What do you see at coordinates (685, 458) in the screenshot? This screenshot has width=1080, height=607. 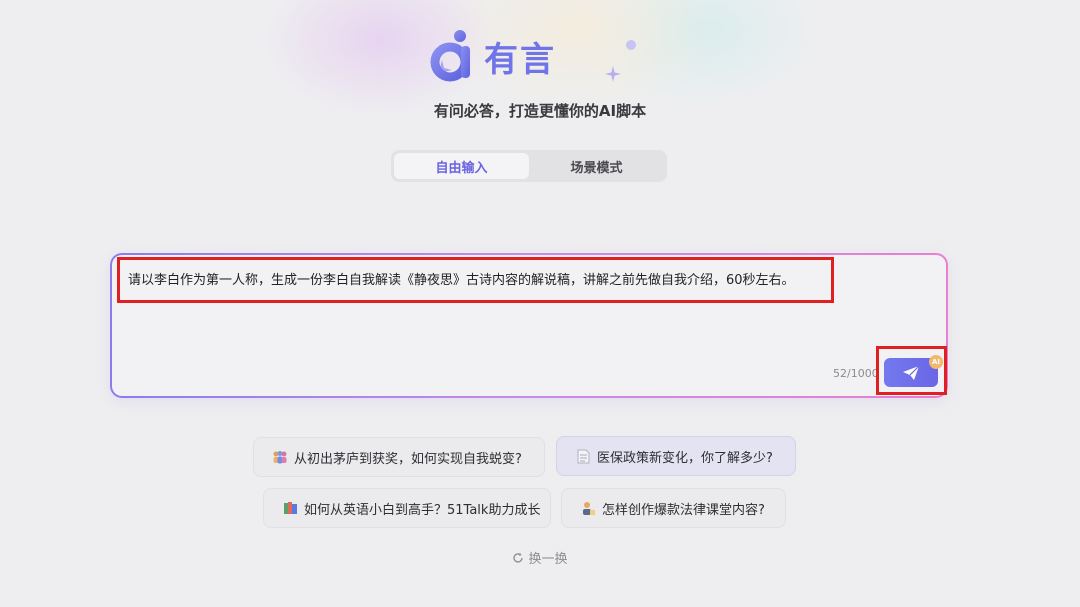 I see `suggestion-label: 医保政策新变化，你了解多少?` at bounding box center [685, 458].